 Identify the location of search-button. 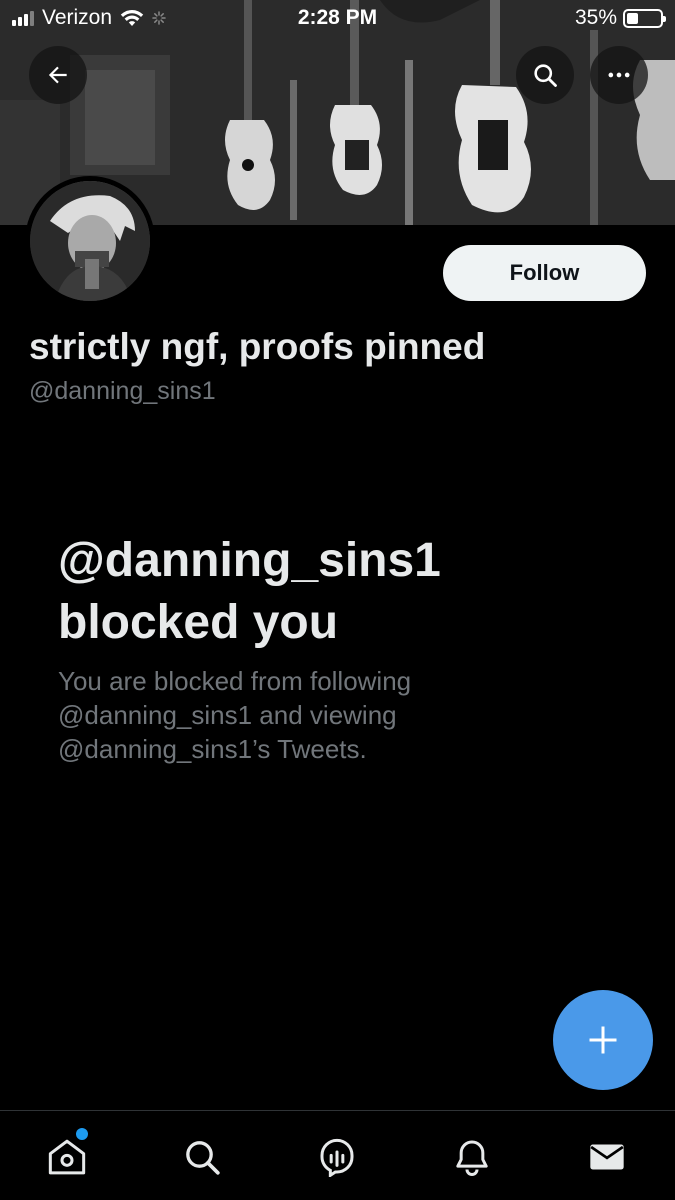
(545, 75).